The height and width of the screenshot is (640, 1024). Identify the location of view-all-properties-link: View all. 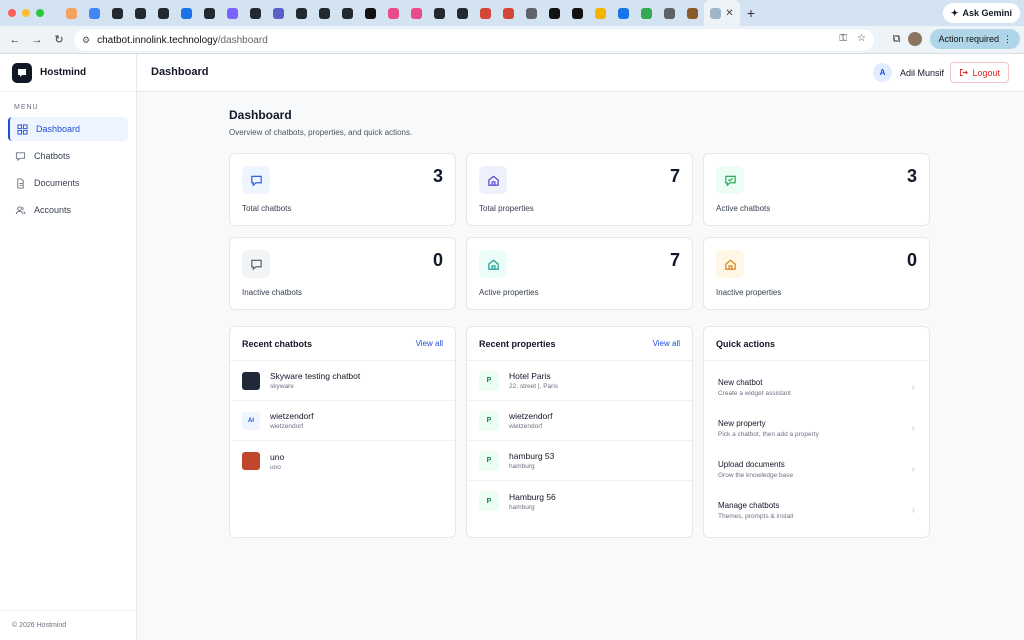
(666, 343).